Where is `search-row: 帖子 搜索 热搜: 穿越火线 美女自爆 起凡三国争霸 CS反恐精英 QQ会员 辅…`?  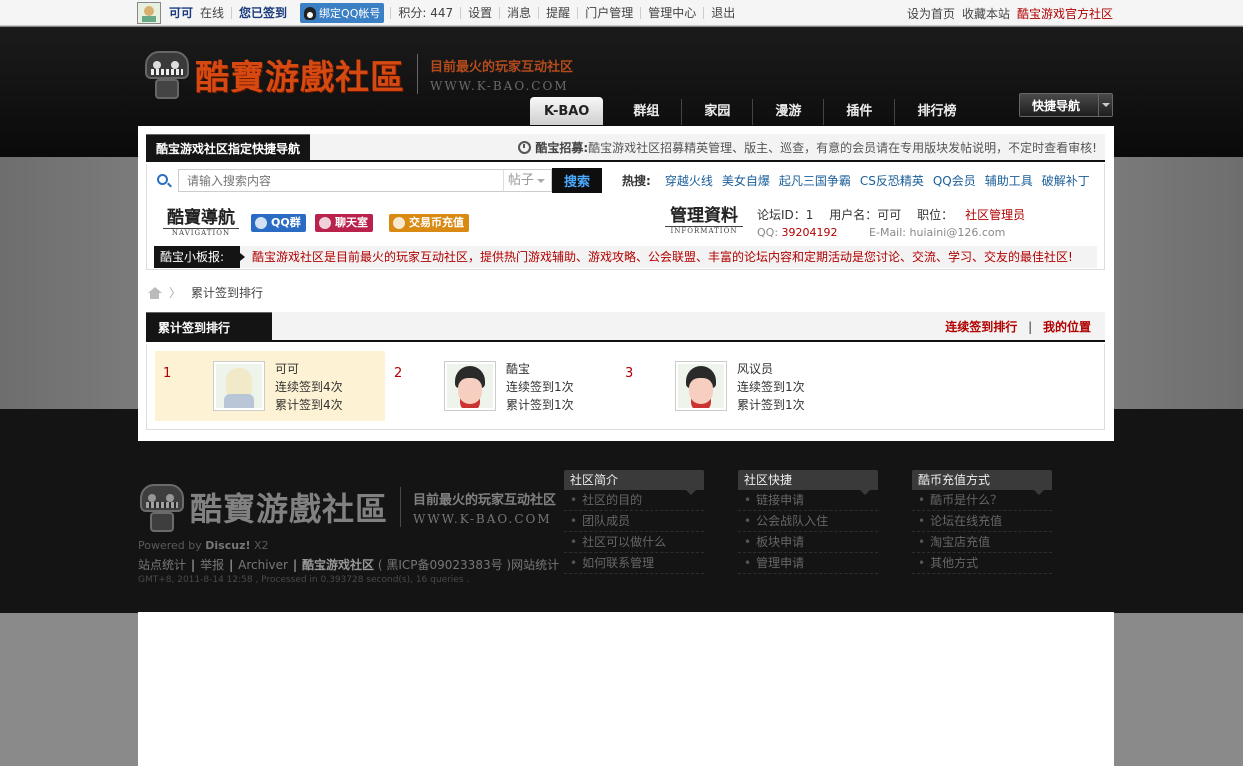 search-row: 帖子 搜索 热搜: 穿越火线 美女自爆 起凡三国争霸 CS反恐精英 QQ会员 辅… is located at coordinates (625, 181).